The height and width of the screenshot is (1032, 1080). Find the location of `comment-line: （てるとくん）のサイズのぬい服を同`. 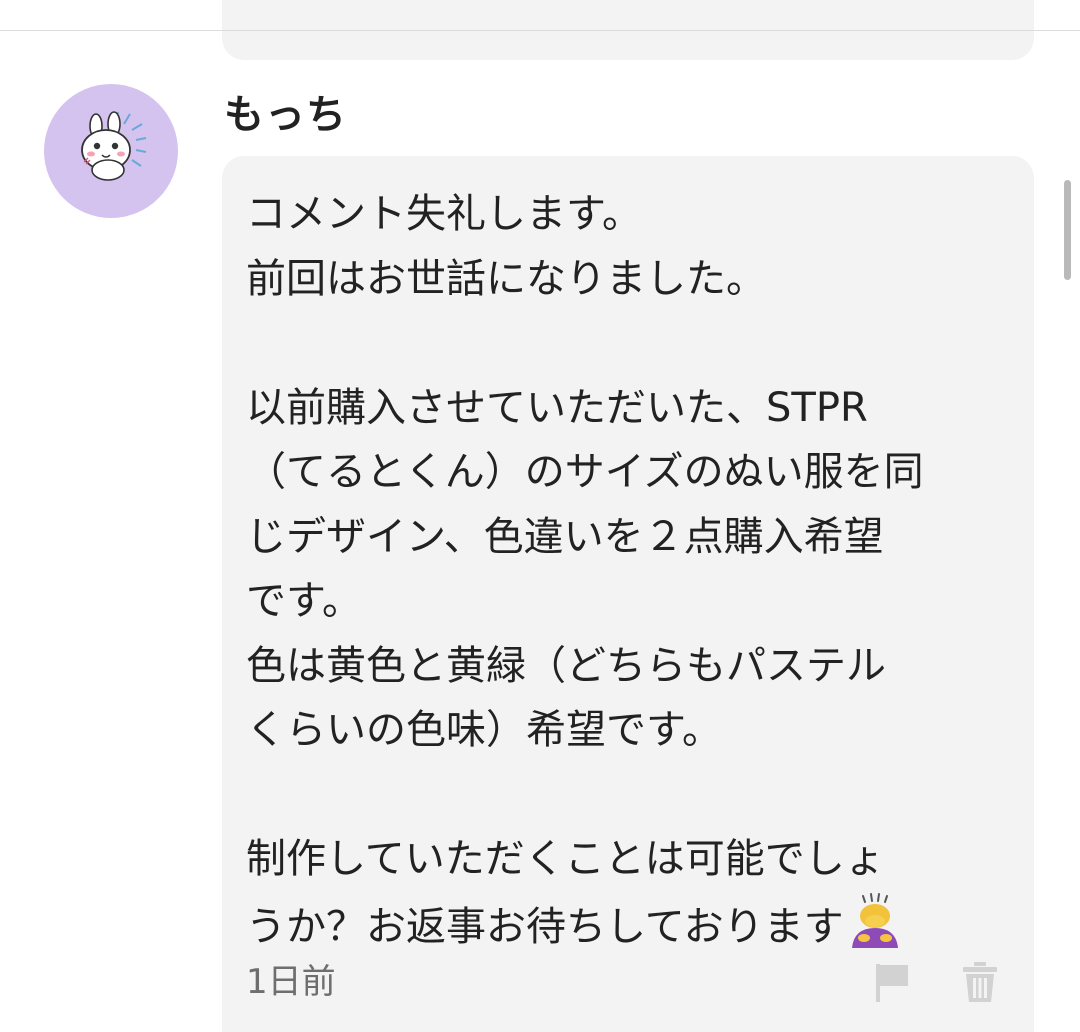

comment-line: （てるとくん）のサイズのぬい服を同 is located at coordinates (585, 472).